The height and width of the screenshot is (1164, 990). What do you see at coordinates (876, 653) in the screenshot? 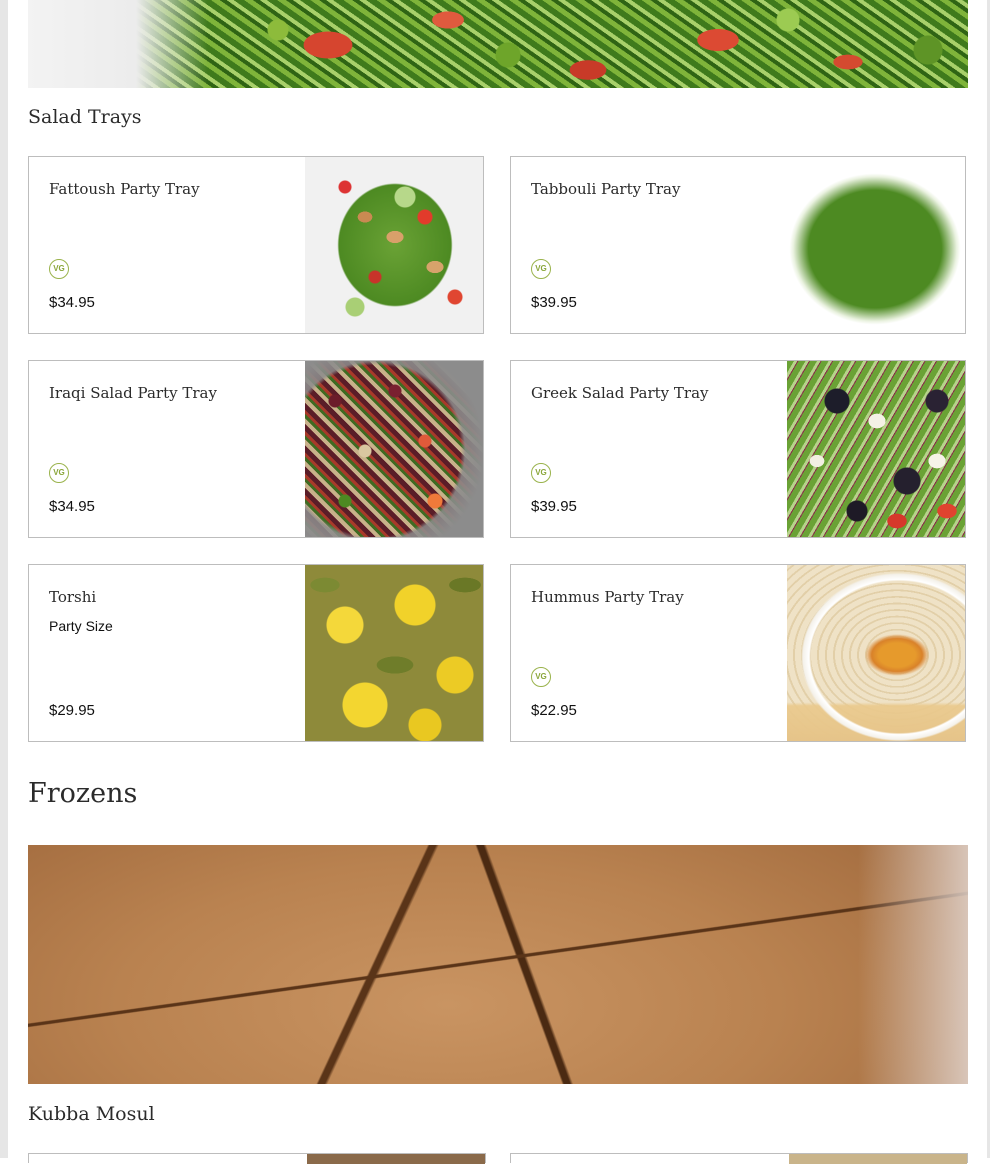
I see `hummus-image` at bounding box center [876, 653].